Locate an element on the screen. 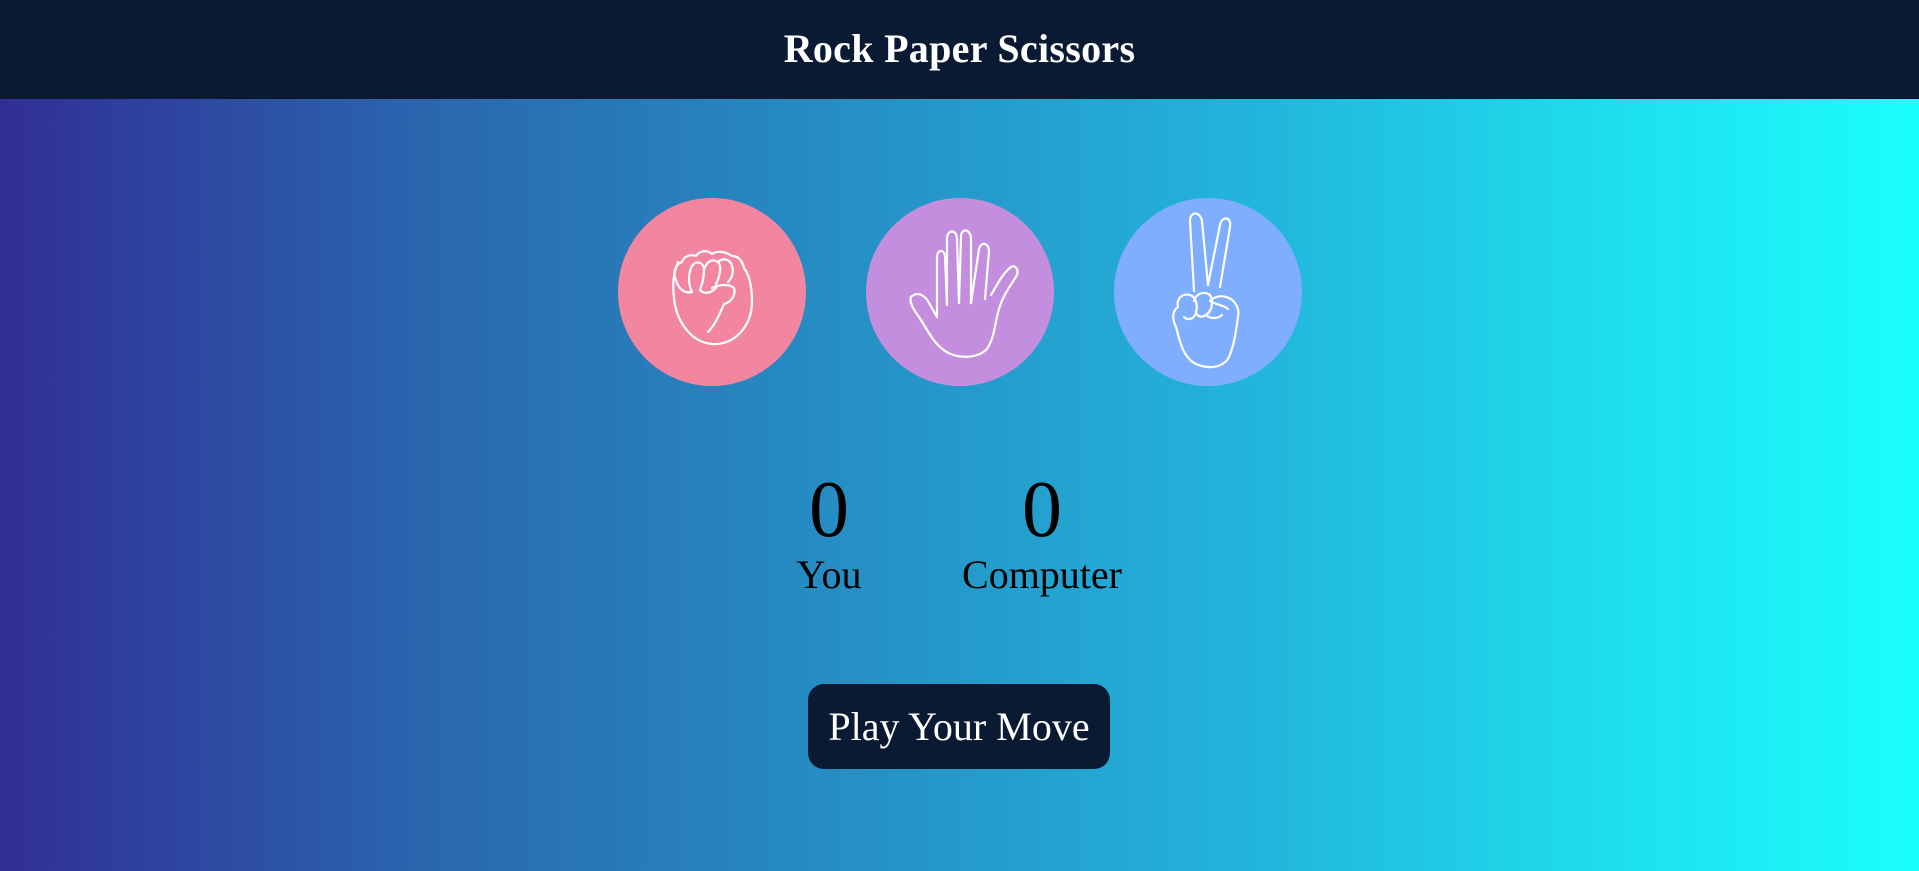 The height and width of the screenshot is (871, 1919). paper-choice-button is located at coordinates (960, 292).